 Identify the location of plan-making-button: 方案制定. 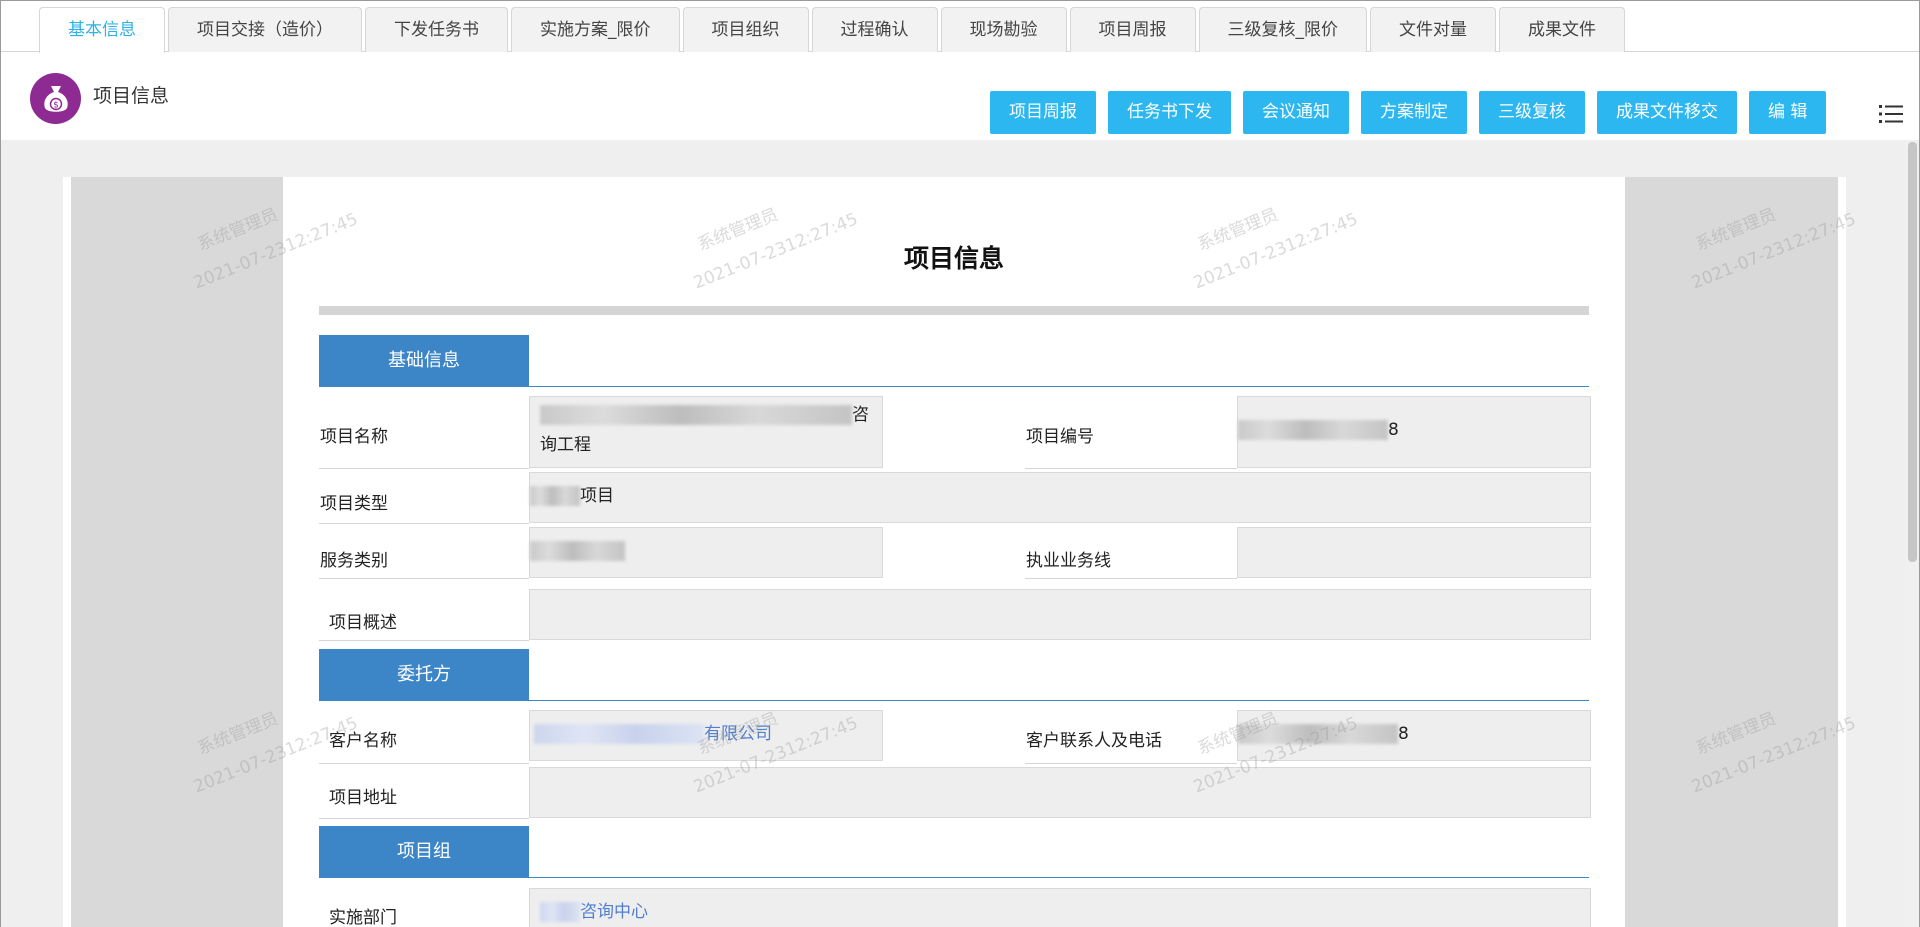
(1414, 112).